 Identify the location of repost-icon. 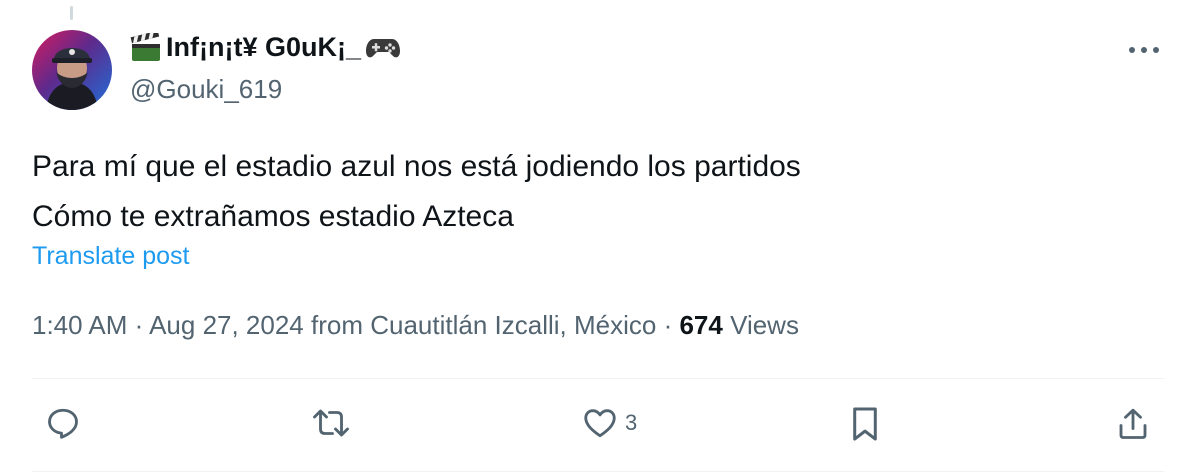
(331, 423).